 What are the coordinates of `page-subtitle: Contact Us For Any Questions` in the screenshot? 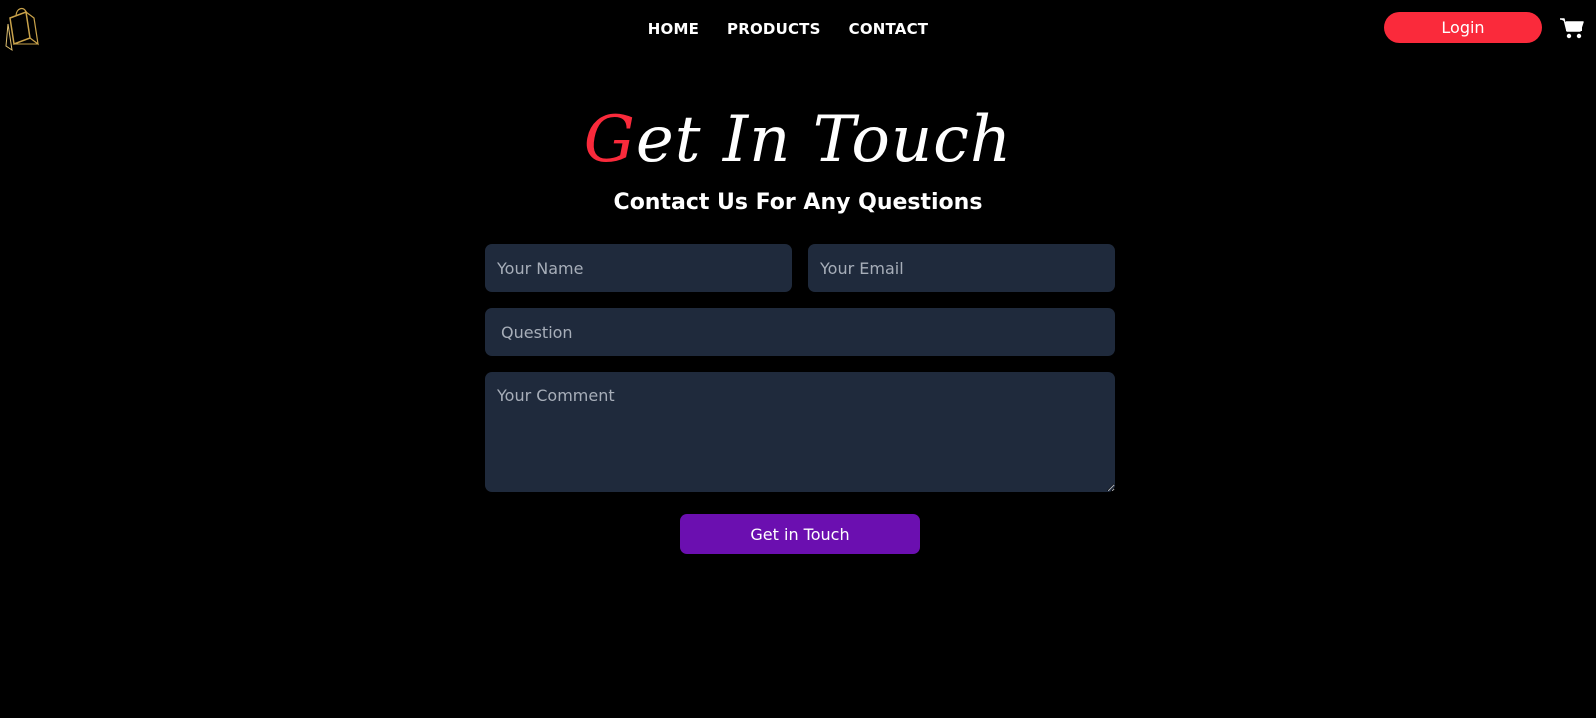 It's located at (798, 202).